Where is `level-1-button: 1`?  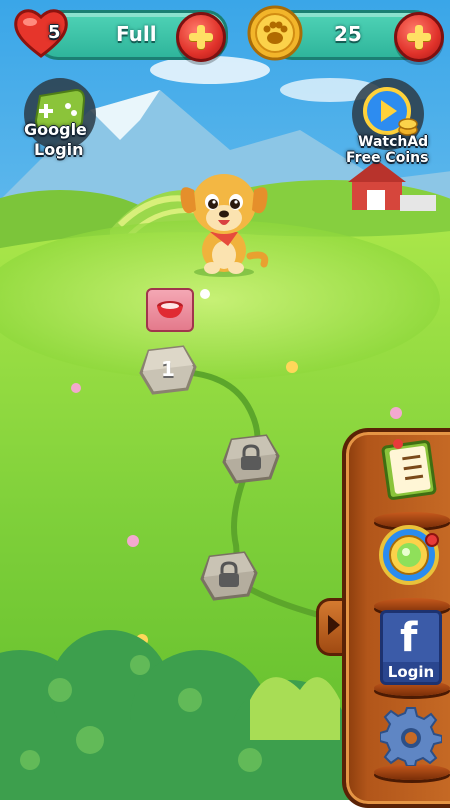
level-1-button: 1 is located at coordinates (168, 370).